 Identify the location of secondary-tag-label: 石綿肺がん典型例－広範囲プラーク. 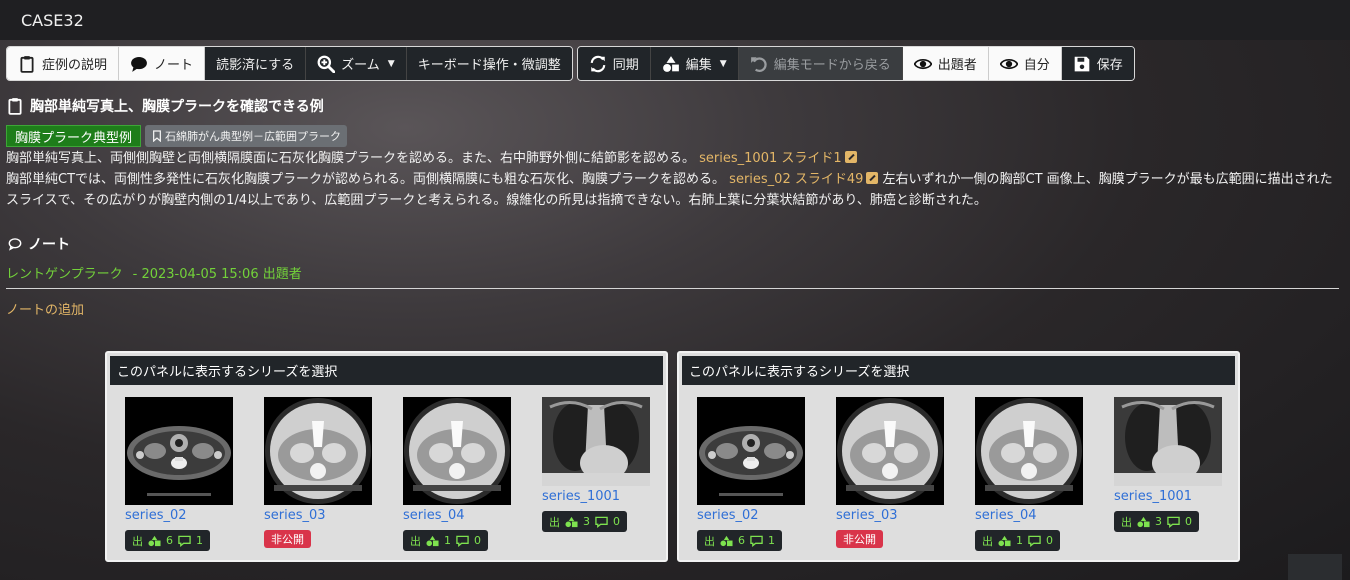
(253, 136).